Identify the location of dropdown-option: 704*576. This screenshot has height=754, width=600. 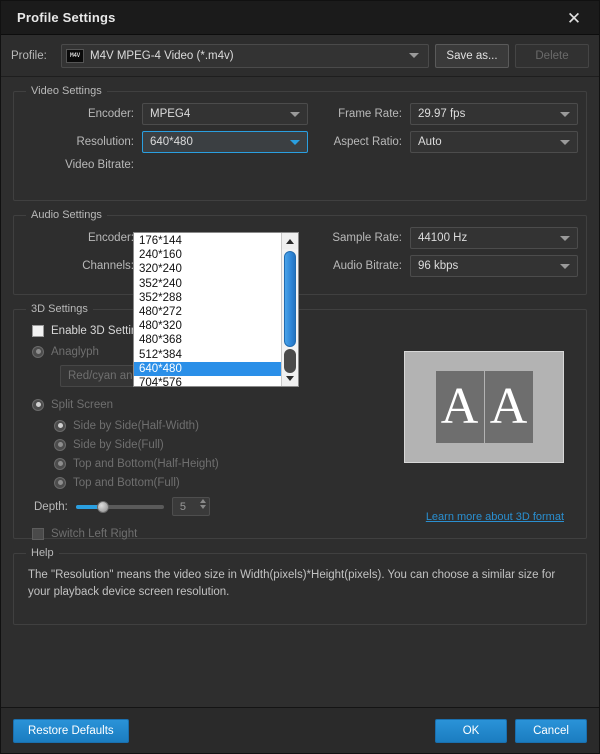
(207, 381).